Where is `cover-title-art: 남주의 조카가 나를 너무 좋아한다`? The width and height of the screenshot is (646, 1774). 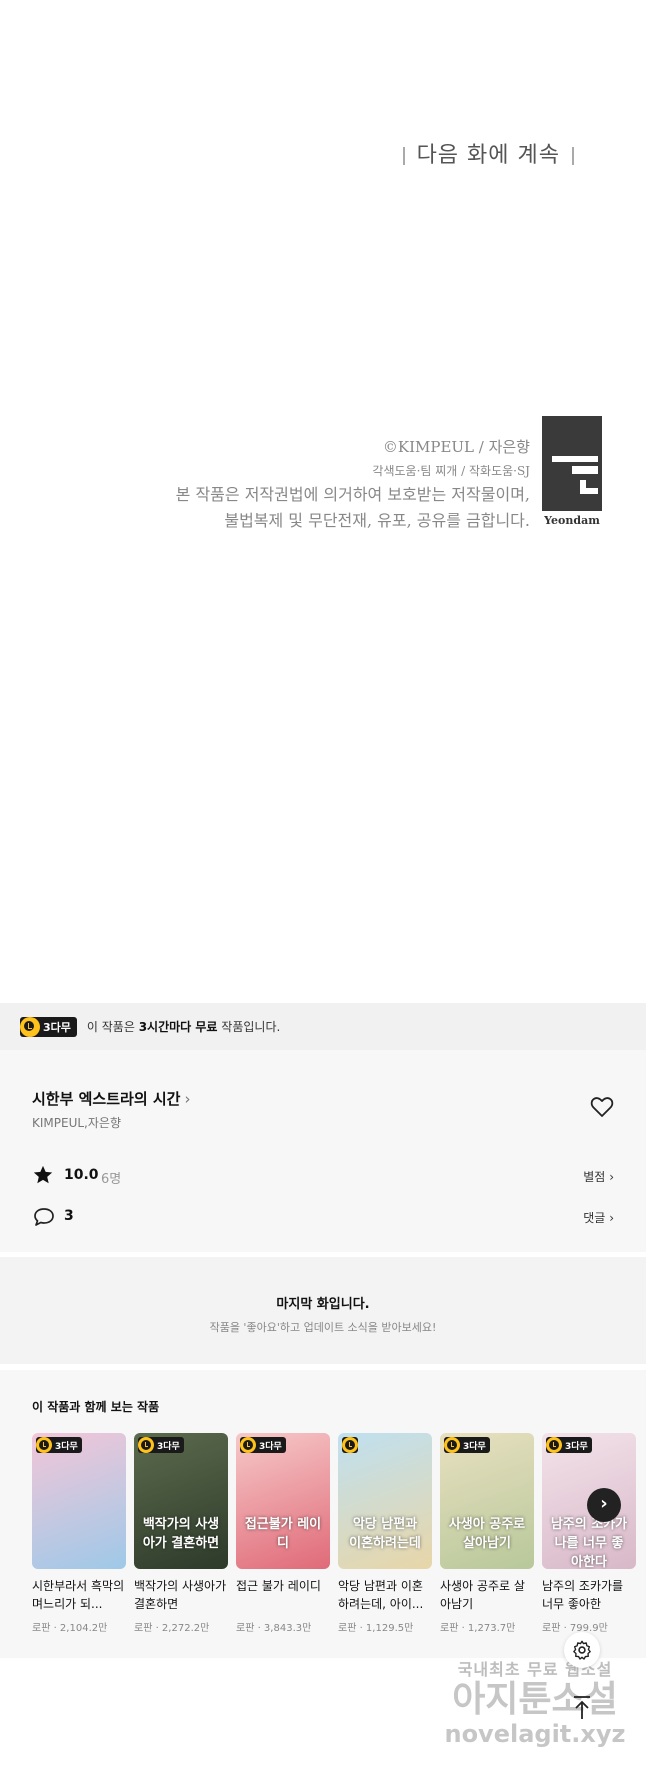 cover-title-art: 남주의 조카가 나를 너무 좋아한다 is located at coordinates (589, 1543).